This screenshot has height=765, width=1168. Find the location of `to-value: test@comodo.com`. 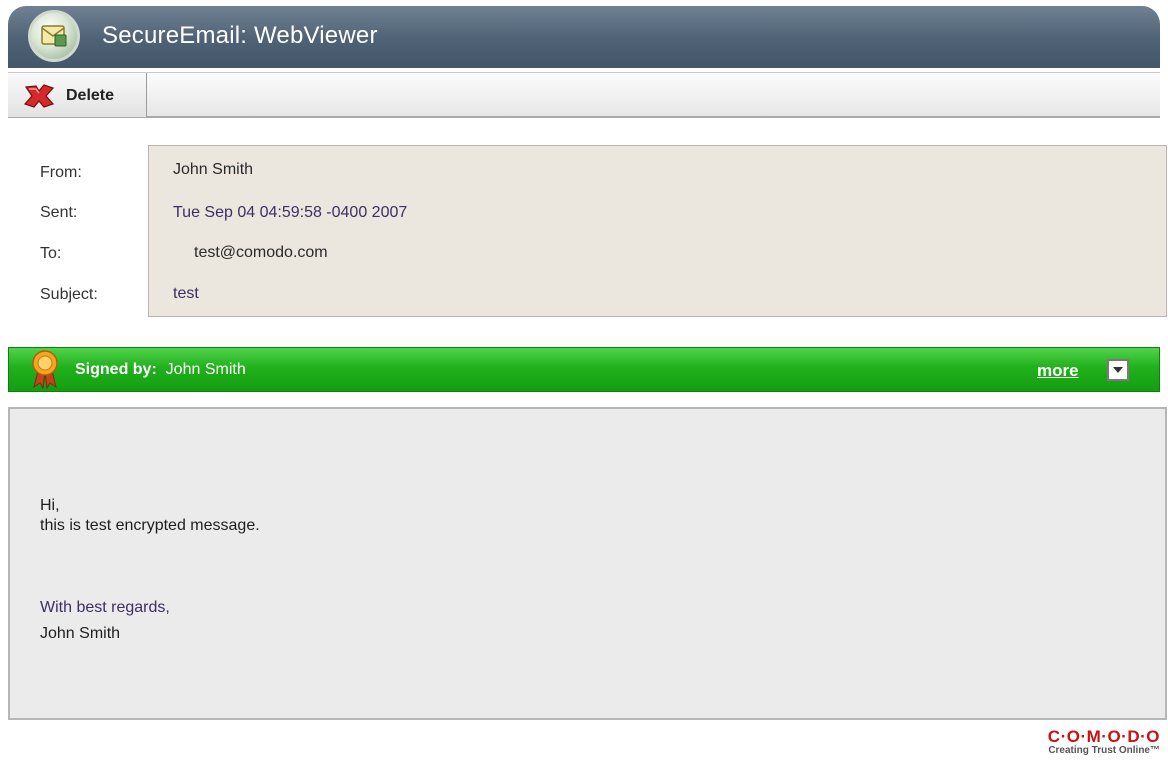

to-value: test@comodo.com is located at coordinates (261, 253).